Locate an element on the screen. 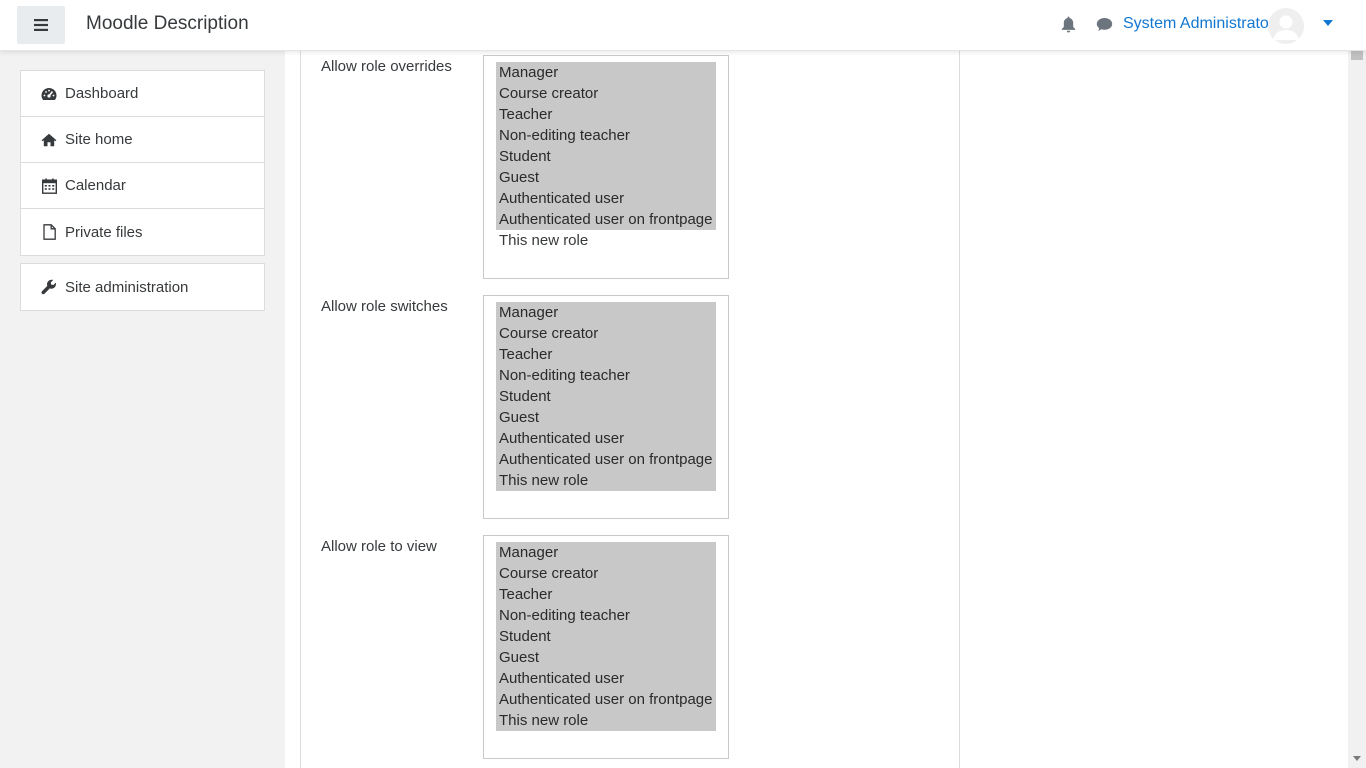 The image size is (1366, 768). sidebar-item-label: Dashboard is located at coordinates (102, 93).